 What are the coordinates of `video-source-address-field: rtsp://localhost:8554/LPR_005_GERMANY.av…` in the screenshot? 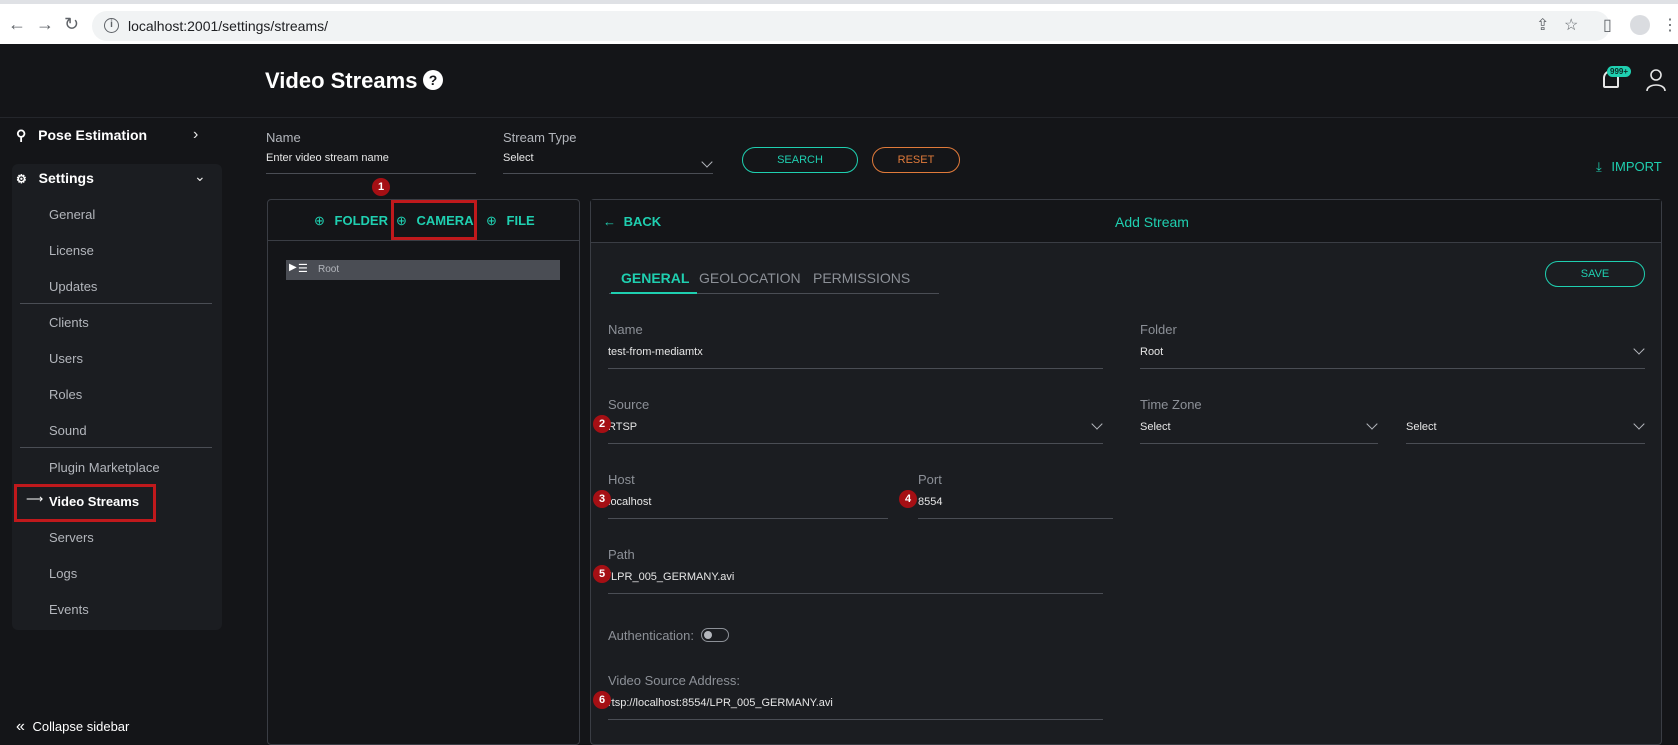 It's located at (855, 705).